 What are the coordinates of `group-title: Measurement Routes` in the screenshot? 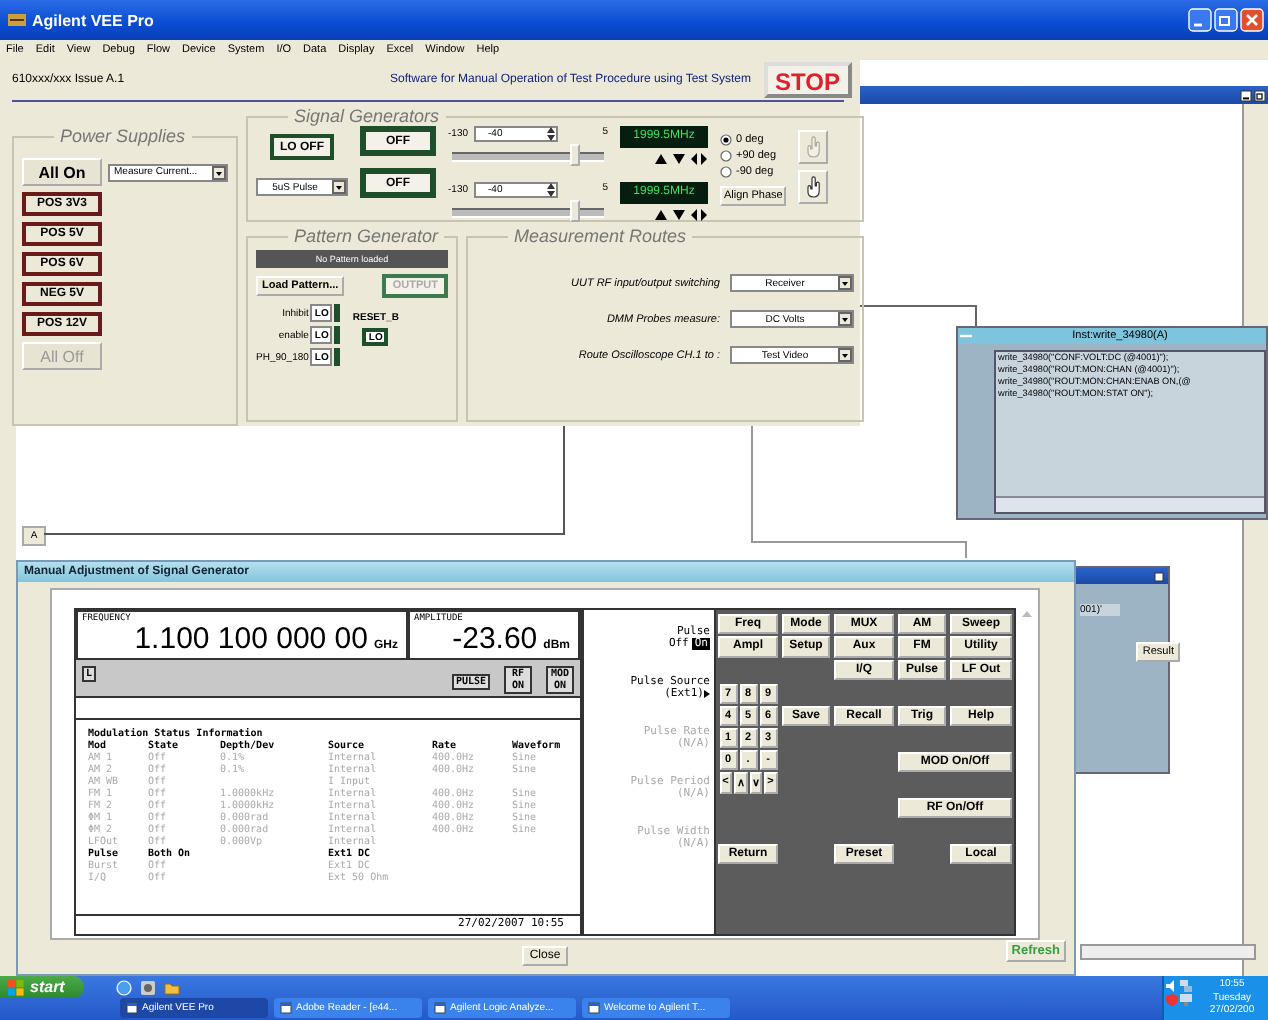 It's located at (600, 236).